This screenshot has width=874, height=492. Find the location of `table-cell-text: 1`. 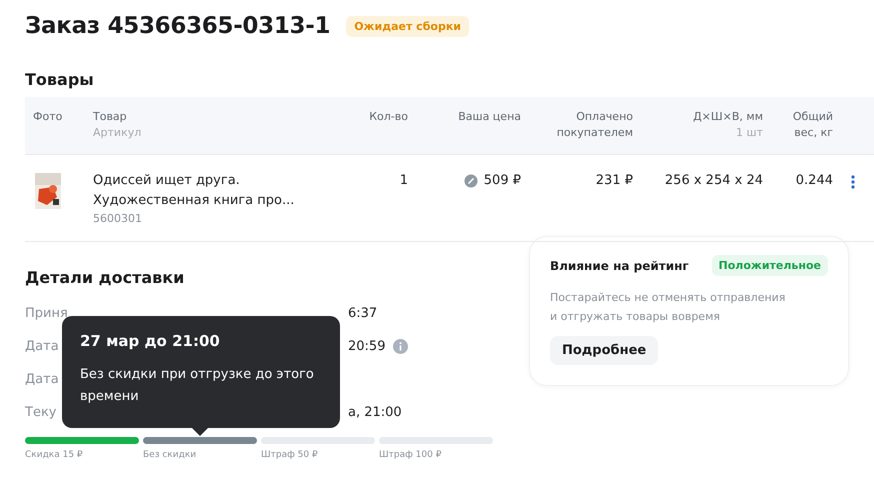

table-cell-text: 1 is located at coordinates (403, 181).